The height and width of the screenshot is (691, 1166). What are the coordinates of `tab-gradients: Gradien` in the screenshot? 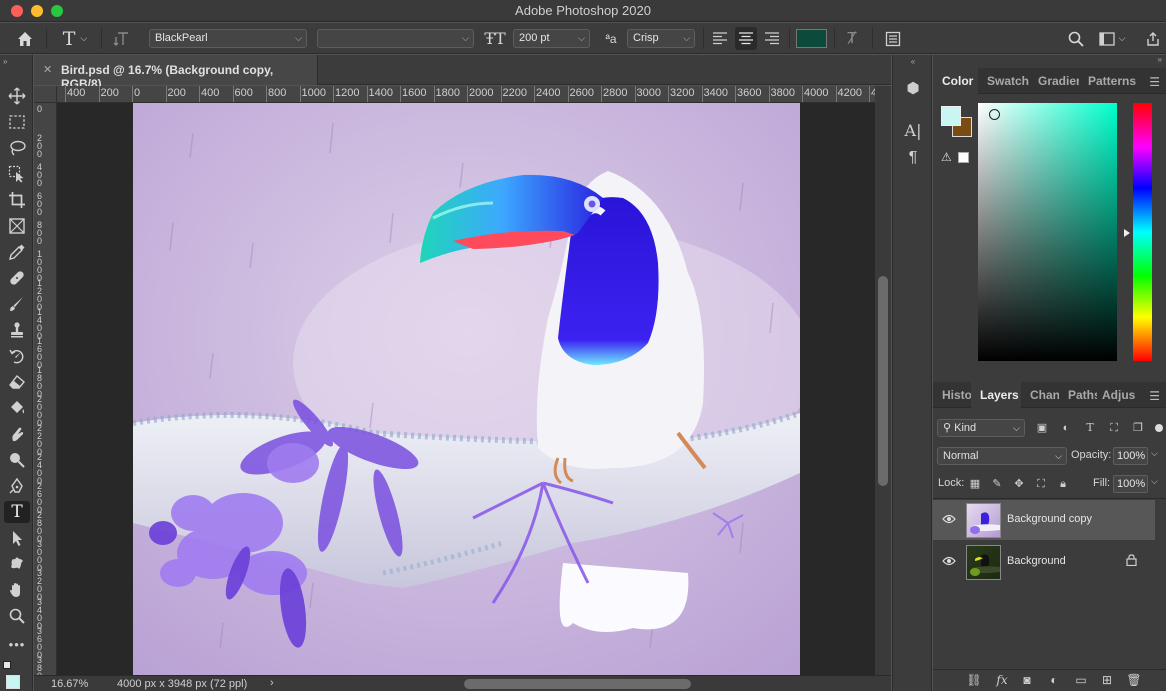 It's located at (1054, 81).